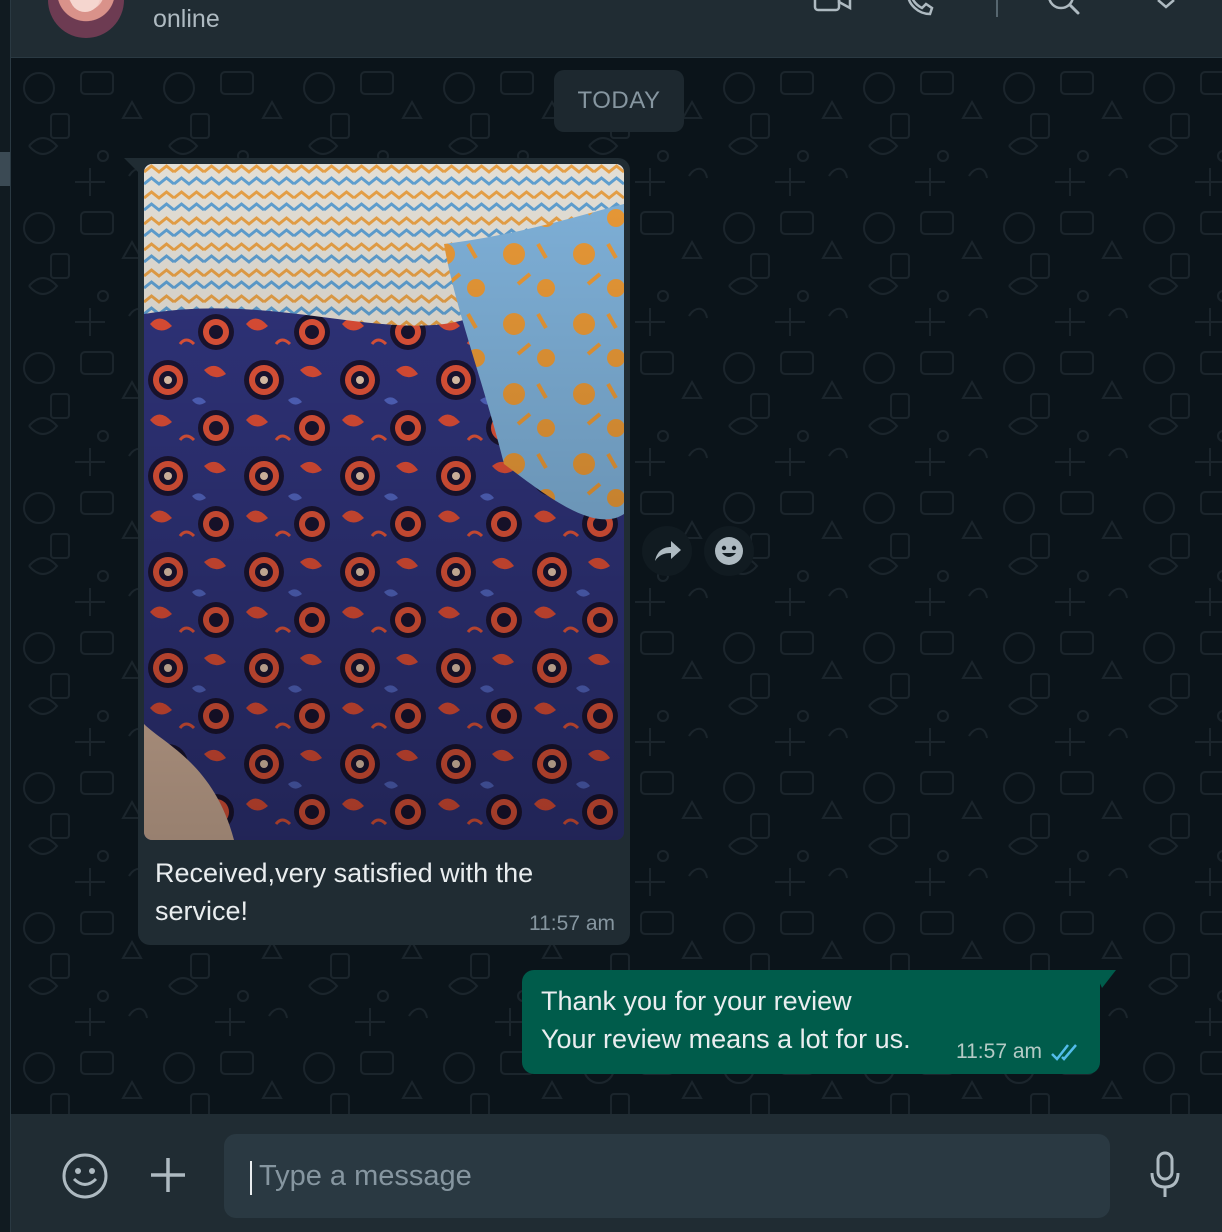 The image size is (1222, 1232). I want to click on chat-header: online, so click(616, 29).